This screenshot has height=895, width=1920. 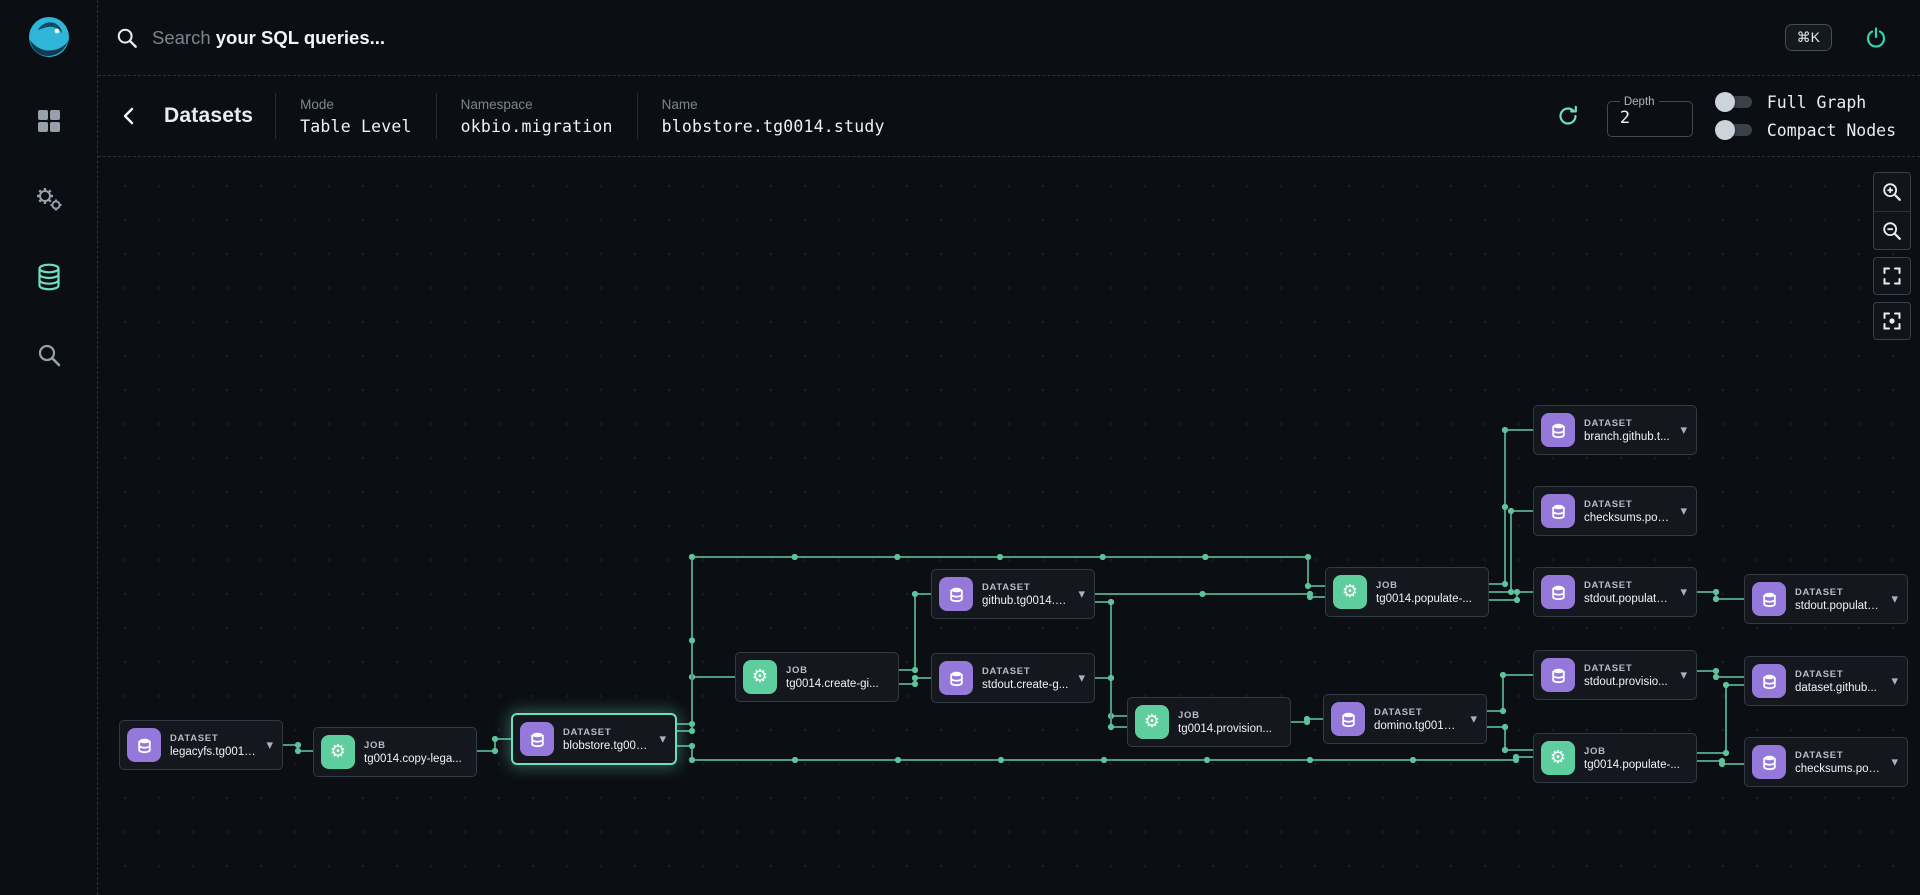 I want to click on sidebar-item-datasets, so click(x=49, y=277).